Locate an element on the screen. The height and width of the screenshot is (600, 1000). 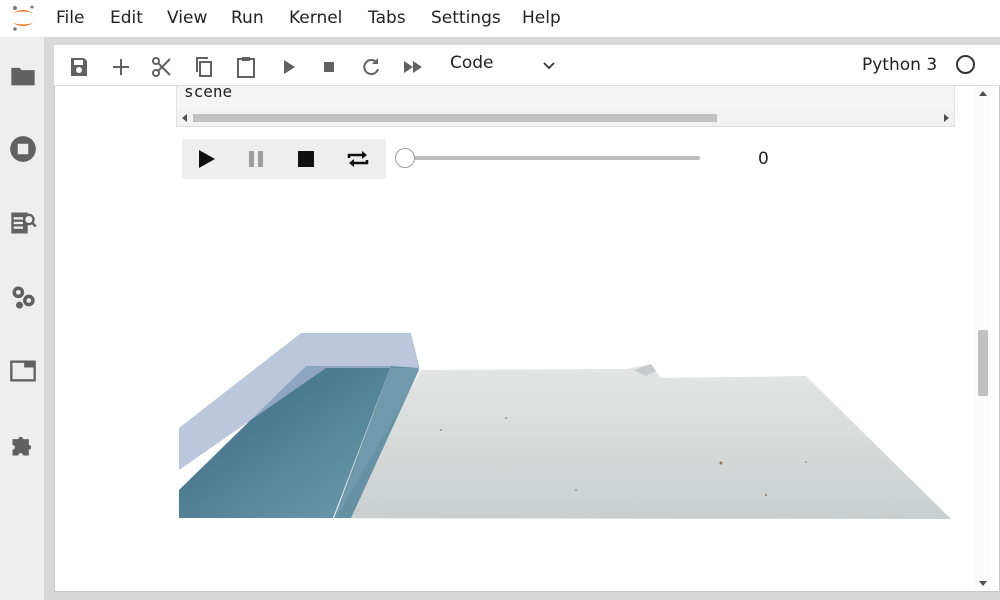
frame-slider-handle is located at coordinates (405, 158).